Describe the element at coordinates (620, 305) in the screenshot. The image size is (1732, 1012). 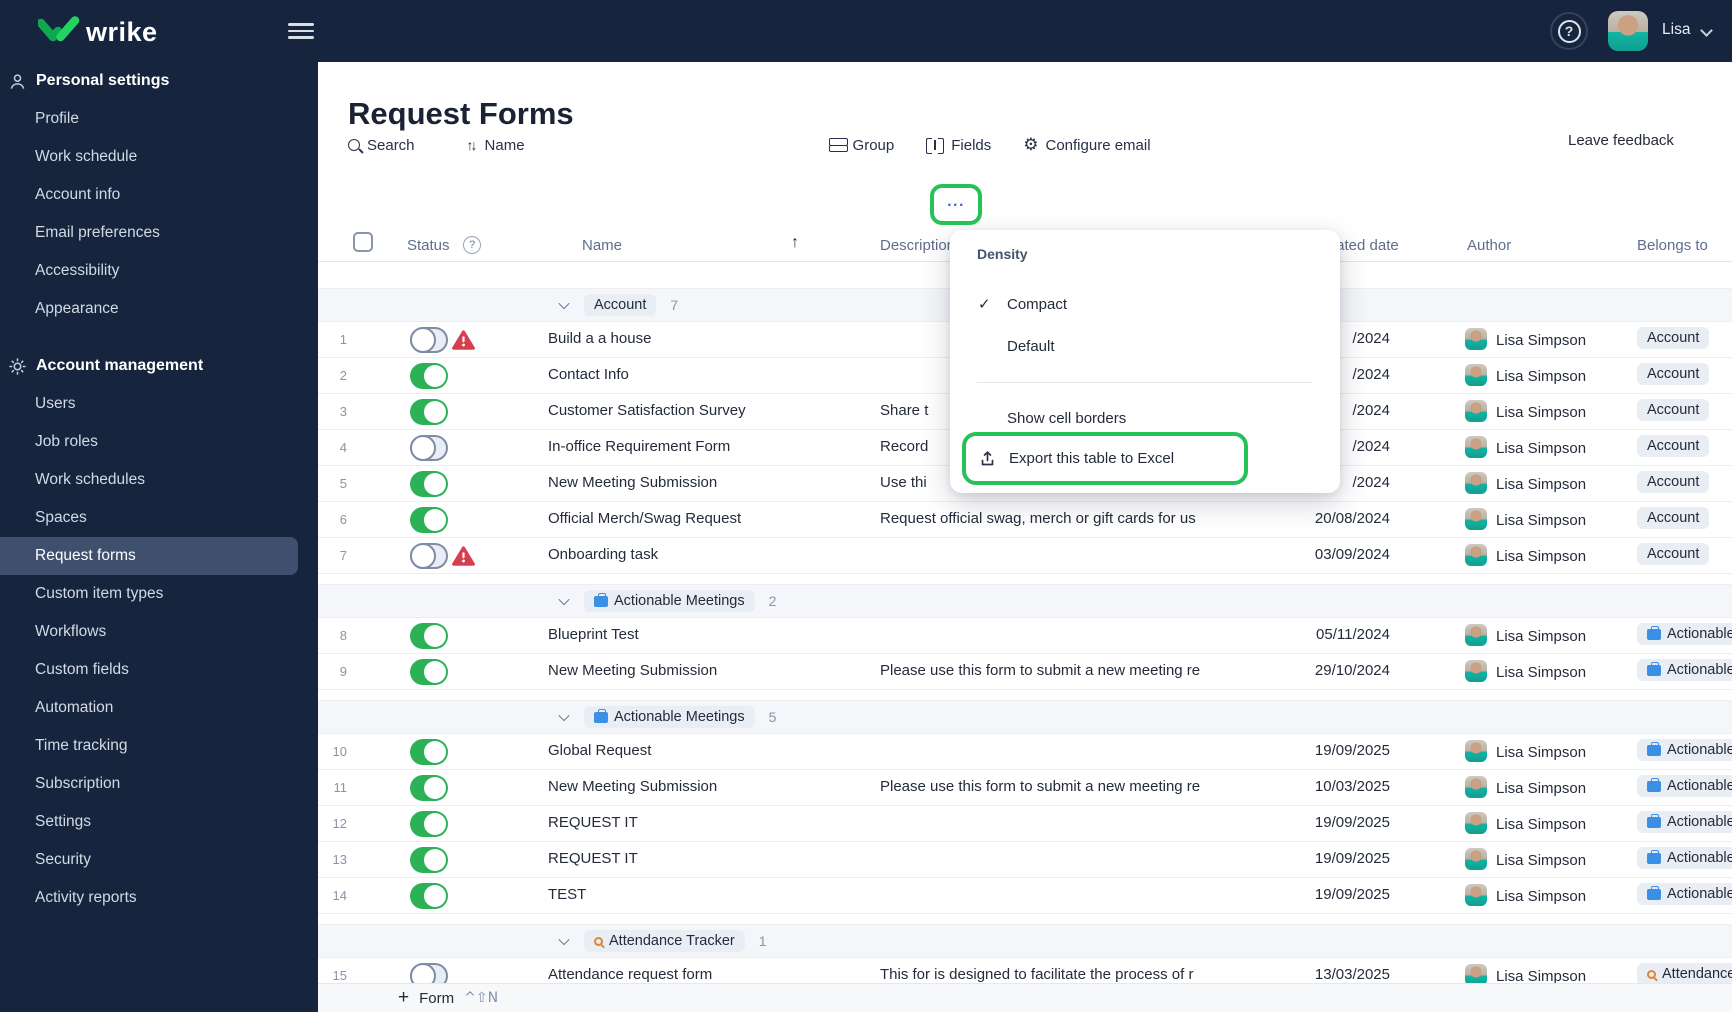
I see `group-badge: Account` at that location.